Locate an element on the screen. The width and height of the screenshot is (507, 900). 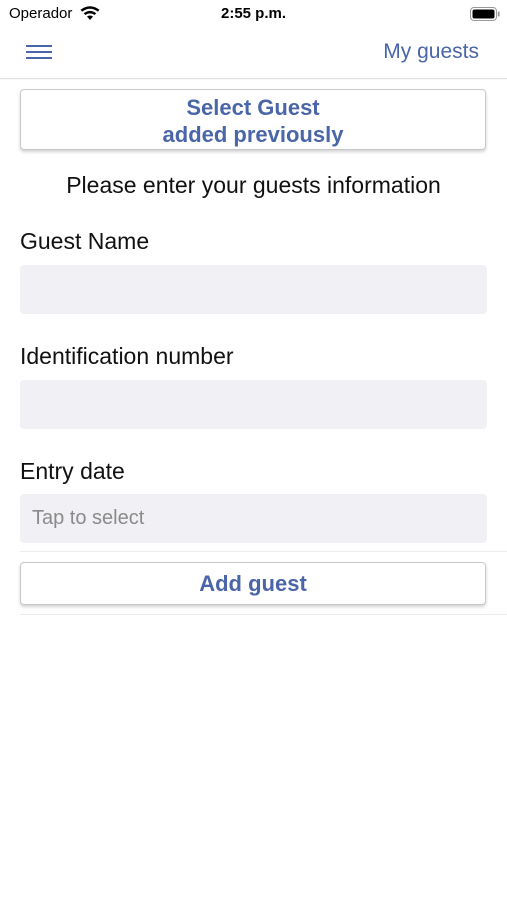
form-instructions: Please enter your guests information is located at coordinates (253, 185).